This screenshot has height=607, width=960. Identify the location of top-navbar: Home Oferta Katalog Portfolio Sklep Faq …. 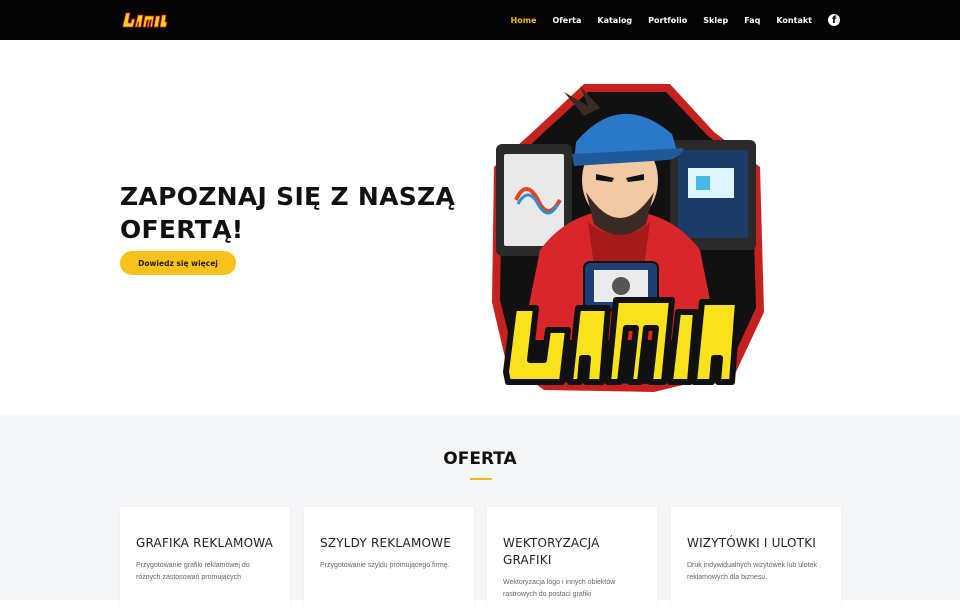
(480, 20).